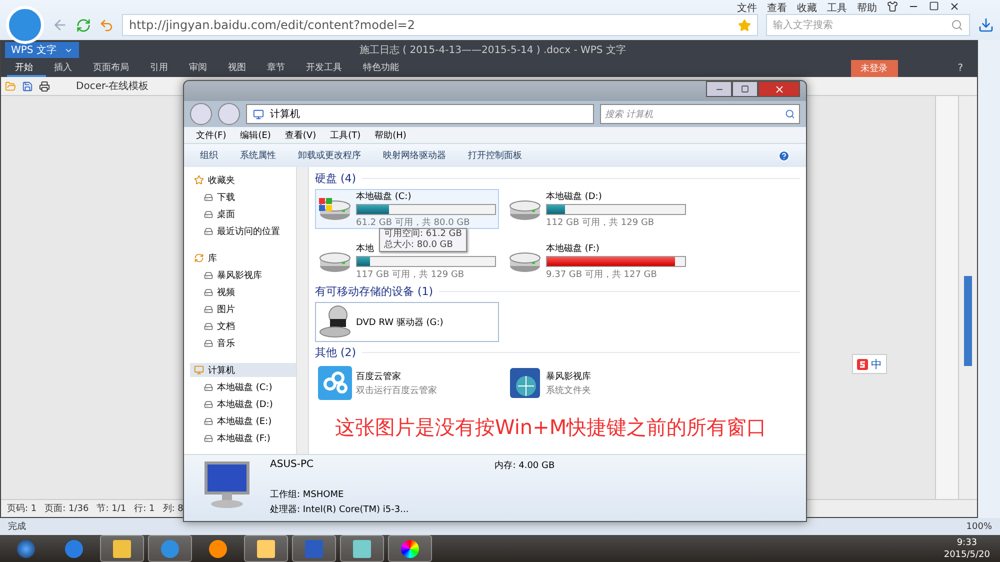  Describe the element at coordinates (967, 548) in the screenshot. I see `clock: 9:33 2015/5/20` at that location.